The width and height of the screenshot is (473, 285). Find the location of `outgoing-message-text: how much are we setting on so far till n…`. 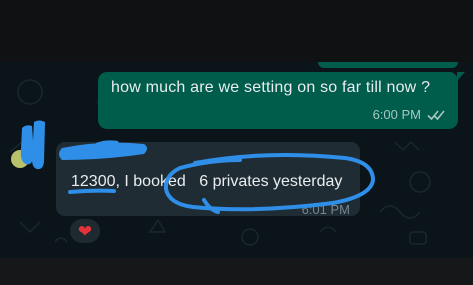

outgoing-message-text: how much are we setting on so far till n… is located at coordinates (271, 87).